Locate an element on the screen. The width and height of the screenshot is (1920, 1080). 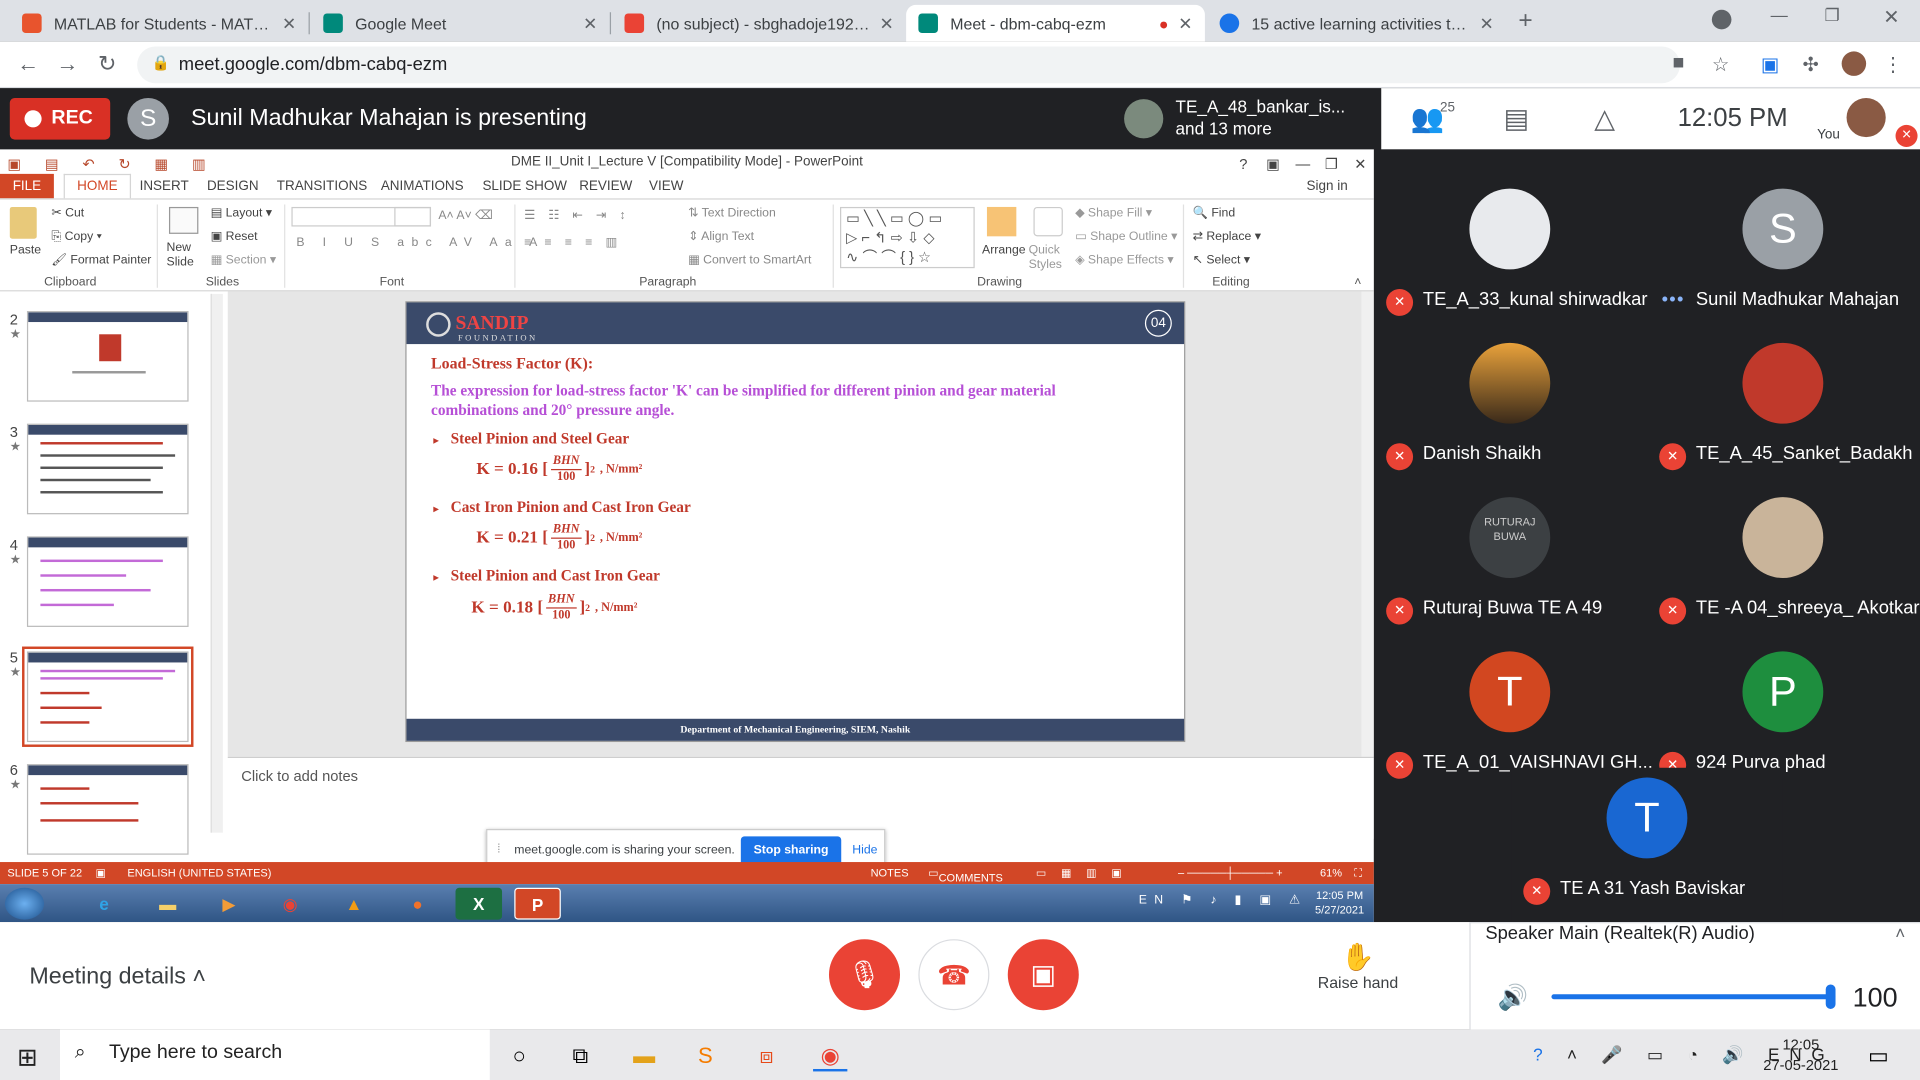
participant-tile: ✕ Danish Shaikh is located at coordinates (1510, 410).